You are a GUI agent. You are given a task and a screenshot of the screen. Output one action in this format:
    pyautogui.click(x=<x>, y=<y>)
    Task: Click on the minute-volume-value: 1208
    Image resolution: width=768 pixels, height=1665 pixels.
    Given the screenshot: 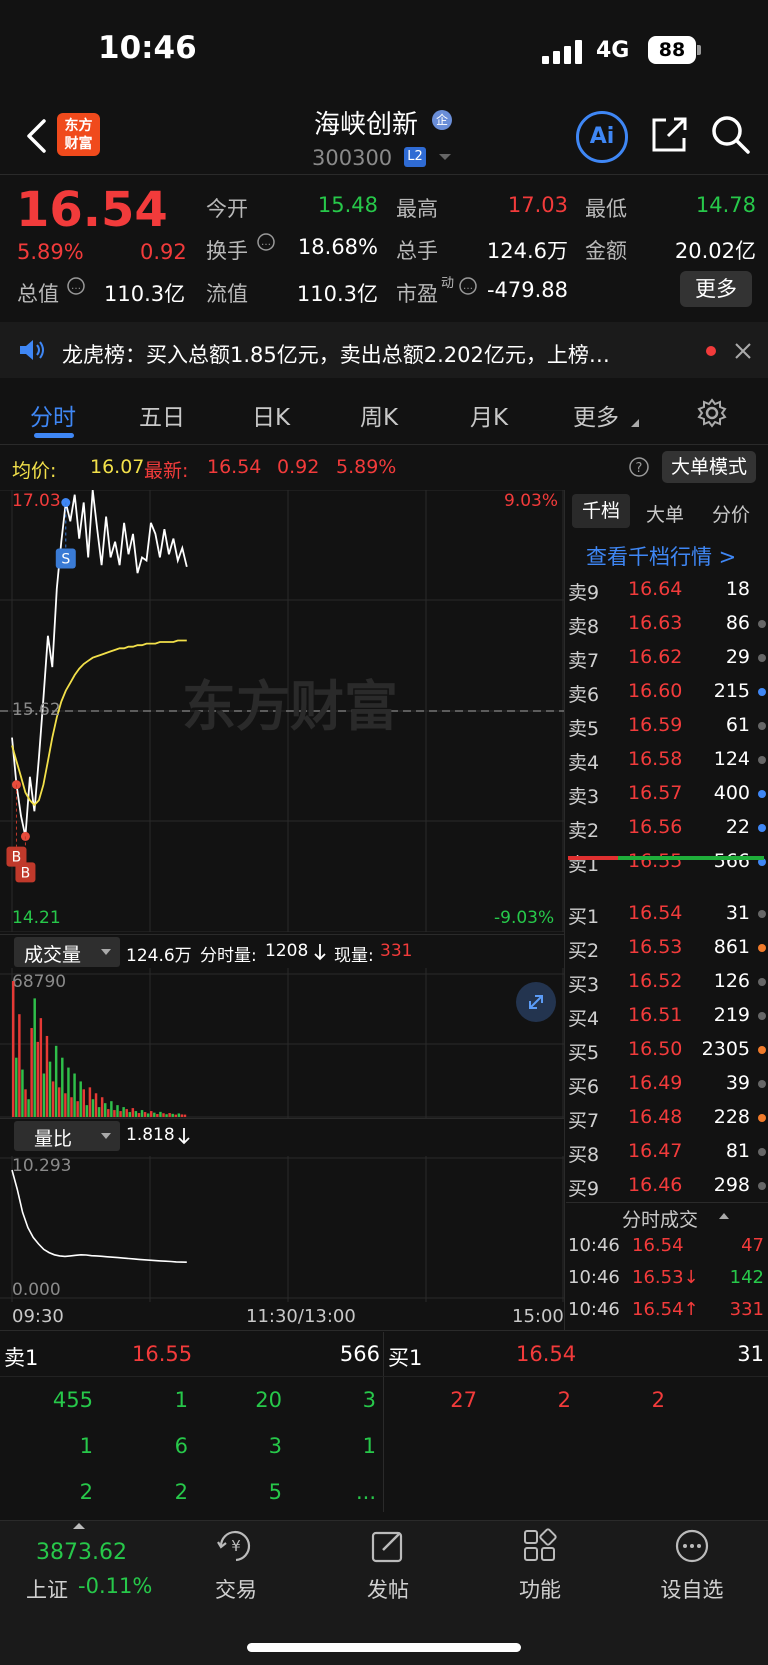 What is the action you would take?
    pyautogui.click(x=287, y=951)
    